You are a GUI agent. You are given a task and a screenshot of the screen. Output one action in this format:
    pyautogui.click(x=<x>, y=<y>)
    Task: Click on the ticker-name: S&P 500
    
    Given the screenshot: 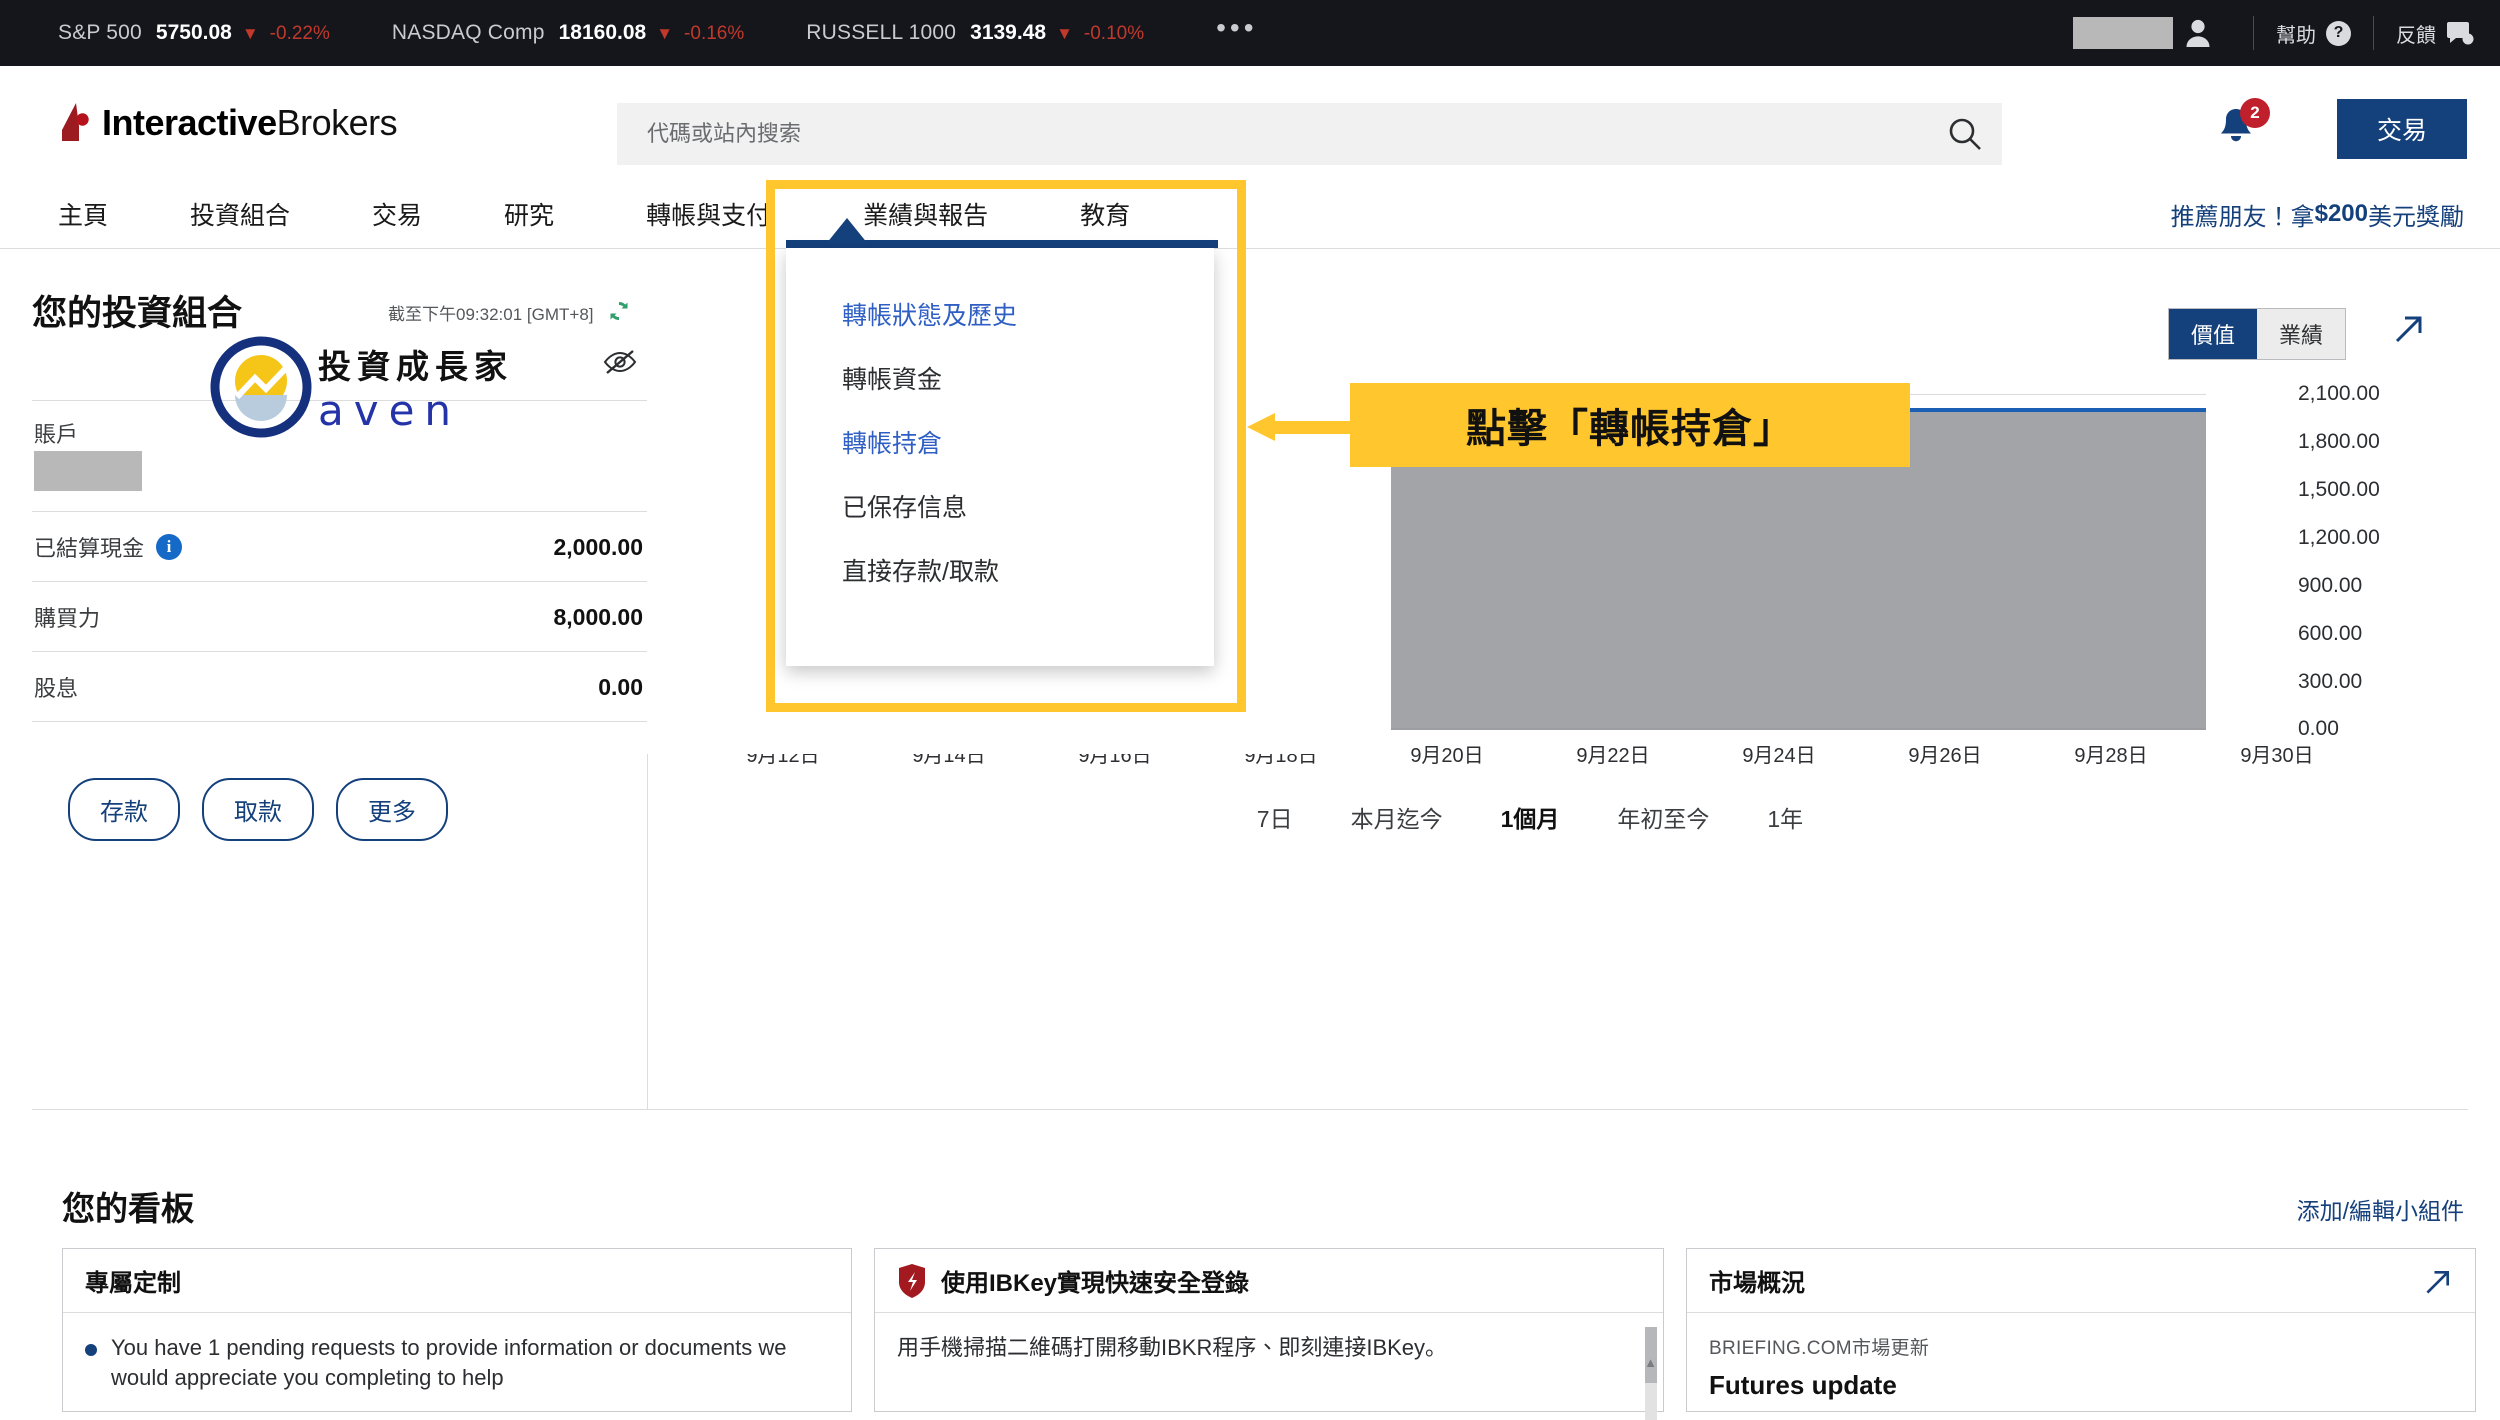 What is the action you would take?
    pyautogui.click(x=100, y=32)
    